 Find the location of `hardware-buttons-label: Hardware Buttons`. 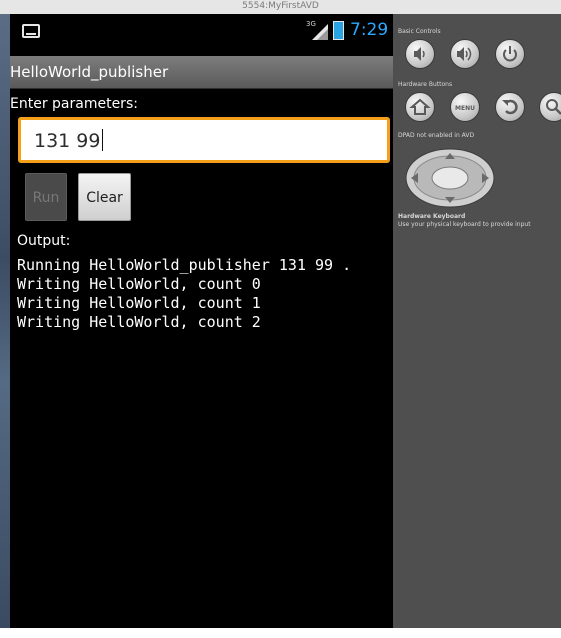

hardware-buttons-label: Hardware Buttons is located at coordinates (425, 84).